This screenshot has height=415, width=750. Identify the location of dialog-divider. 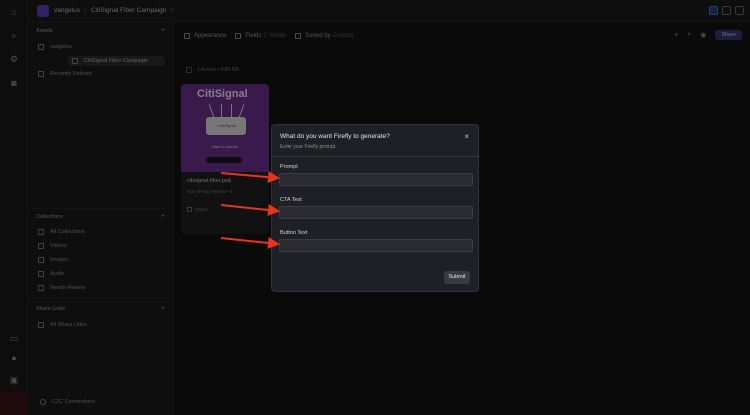
(376, 156).